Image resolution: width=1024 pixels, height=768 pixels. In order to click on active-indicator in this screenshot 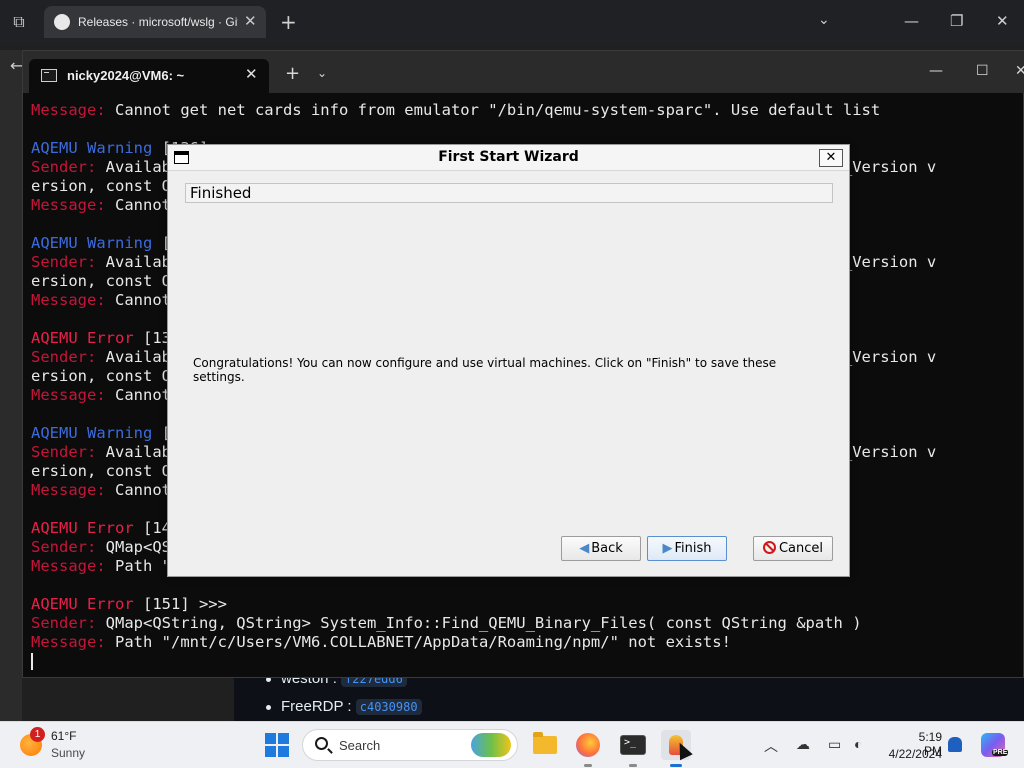, I will do `click(676, 765)`.